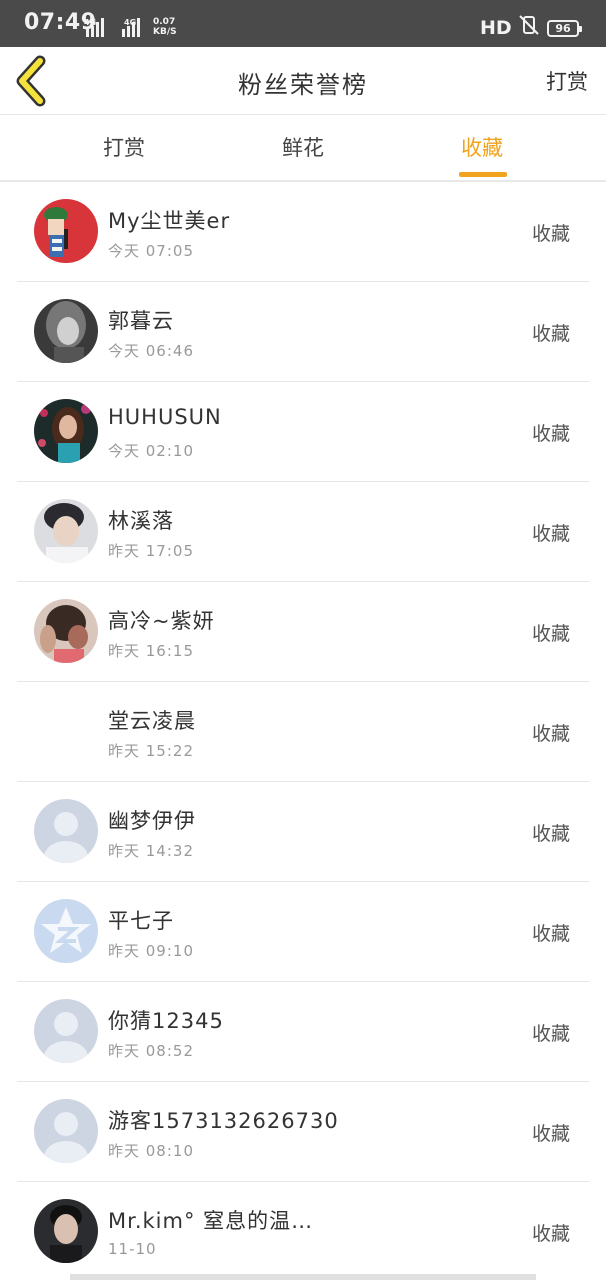 This screenshot has height=1280, width=606. What do you see at coordinates (483, 174) in the screenshot?
I see `active-tab-indicator` at bounding box center [483, 174].